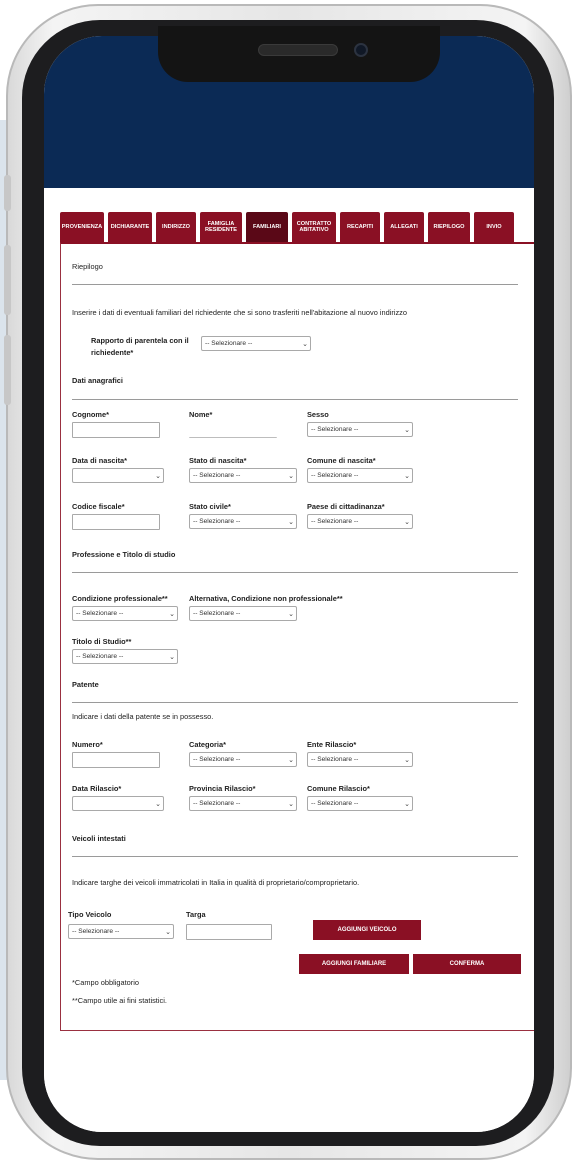 The height and width of the screenshot is (1164, 573). I want to click on note-obbligatorio: *Campo obbligatorio, so click(105, 982).